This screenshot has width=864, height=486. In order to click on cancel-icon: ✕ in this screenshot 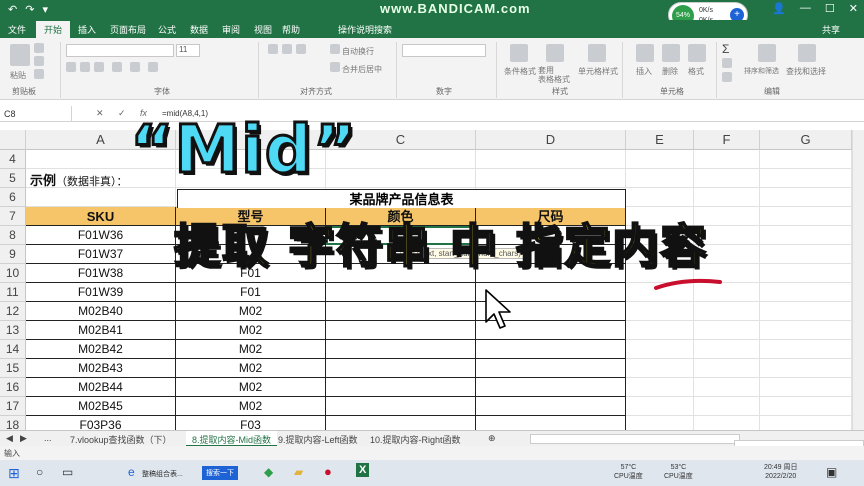, I will do `click(100, 113)`.